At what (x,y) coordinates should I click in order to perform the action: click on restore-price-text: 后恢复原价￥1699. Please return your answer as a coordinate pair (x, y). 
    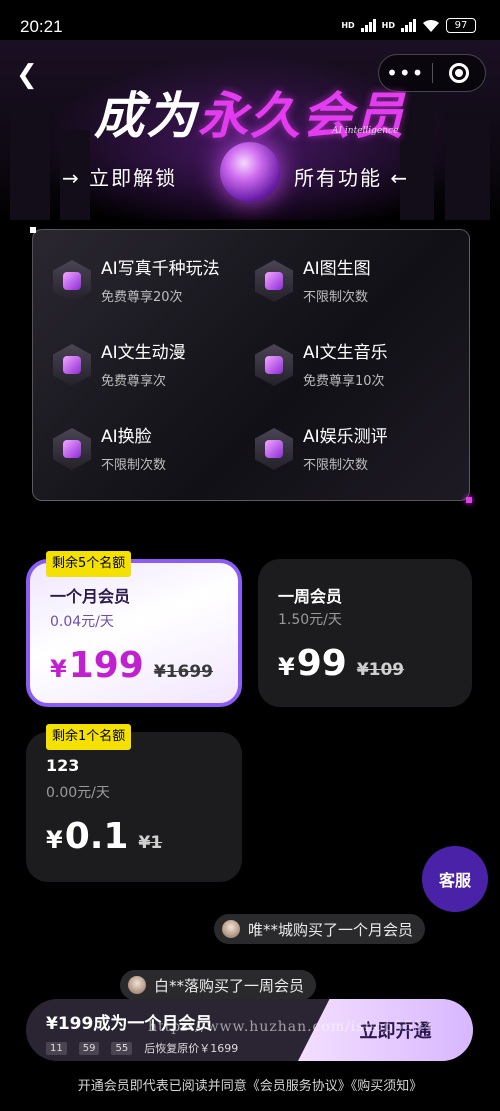
    Looking at the image, I should click on (191, 1048).